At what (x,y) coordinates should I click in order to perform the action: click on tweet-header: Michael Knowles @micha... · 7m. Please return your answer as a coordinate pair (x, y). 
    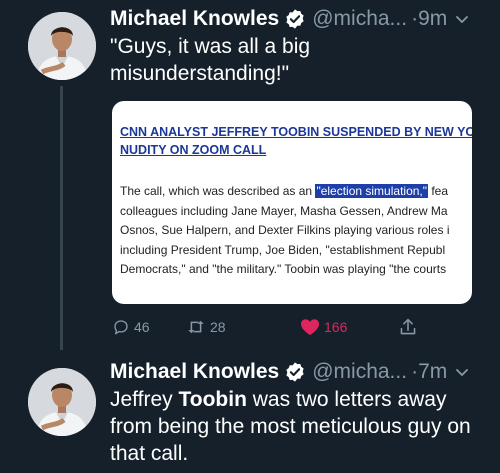
    Looking at the image, I should click on (299, 372).